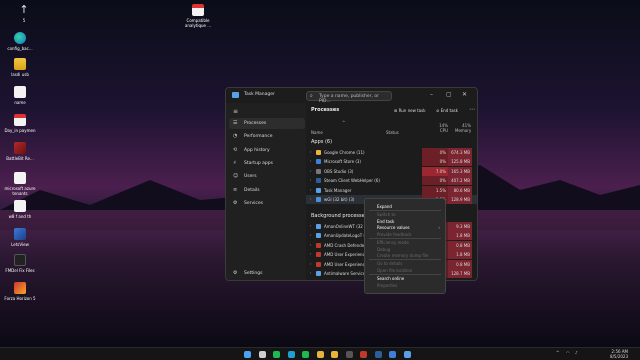 The width and height of the screenshot is (640, 360). I want to click on start-icon, so click(247, 354).